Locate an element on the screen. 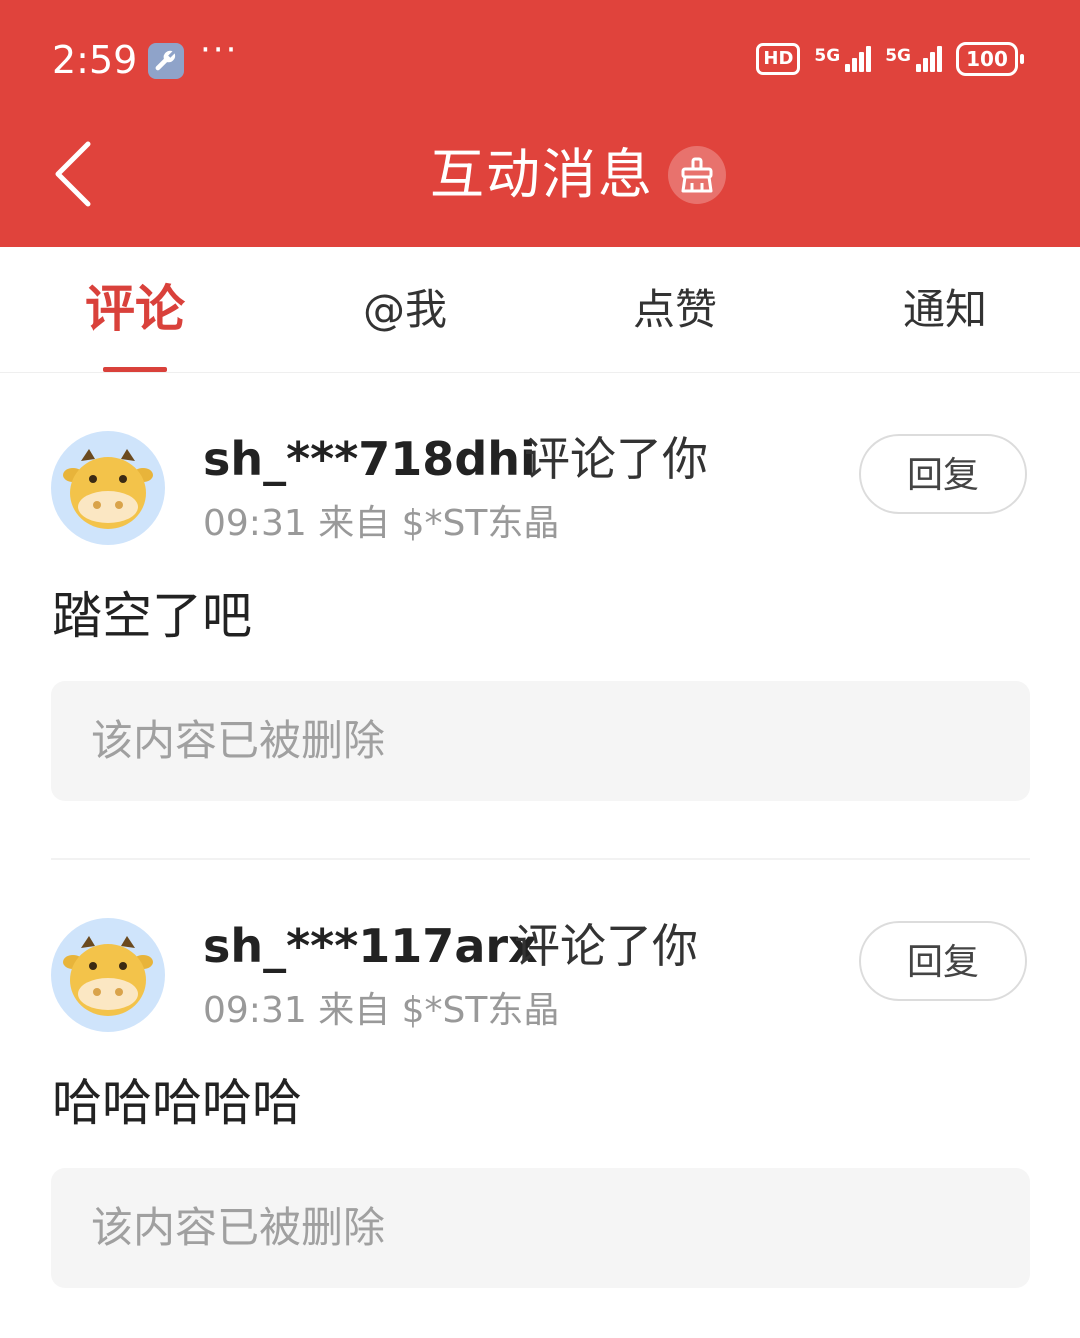 This screenshot has width=1080, height=1338. page-title: 互动消息 is located at coordinates (542, 174).